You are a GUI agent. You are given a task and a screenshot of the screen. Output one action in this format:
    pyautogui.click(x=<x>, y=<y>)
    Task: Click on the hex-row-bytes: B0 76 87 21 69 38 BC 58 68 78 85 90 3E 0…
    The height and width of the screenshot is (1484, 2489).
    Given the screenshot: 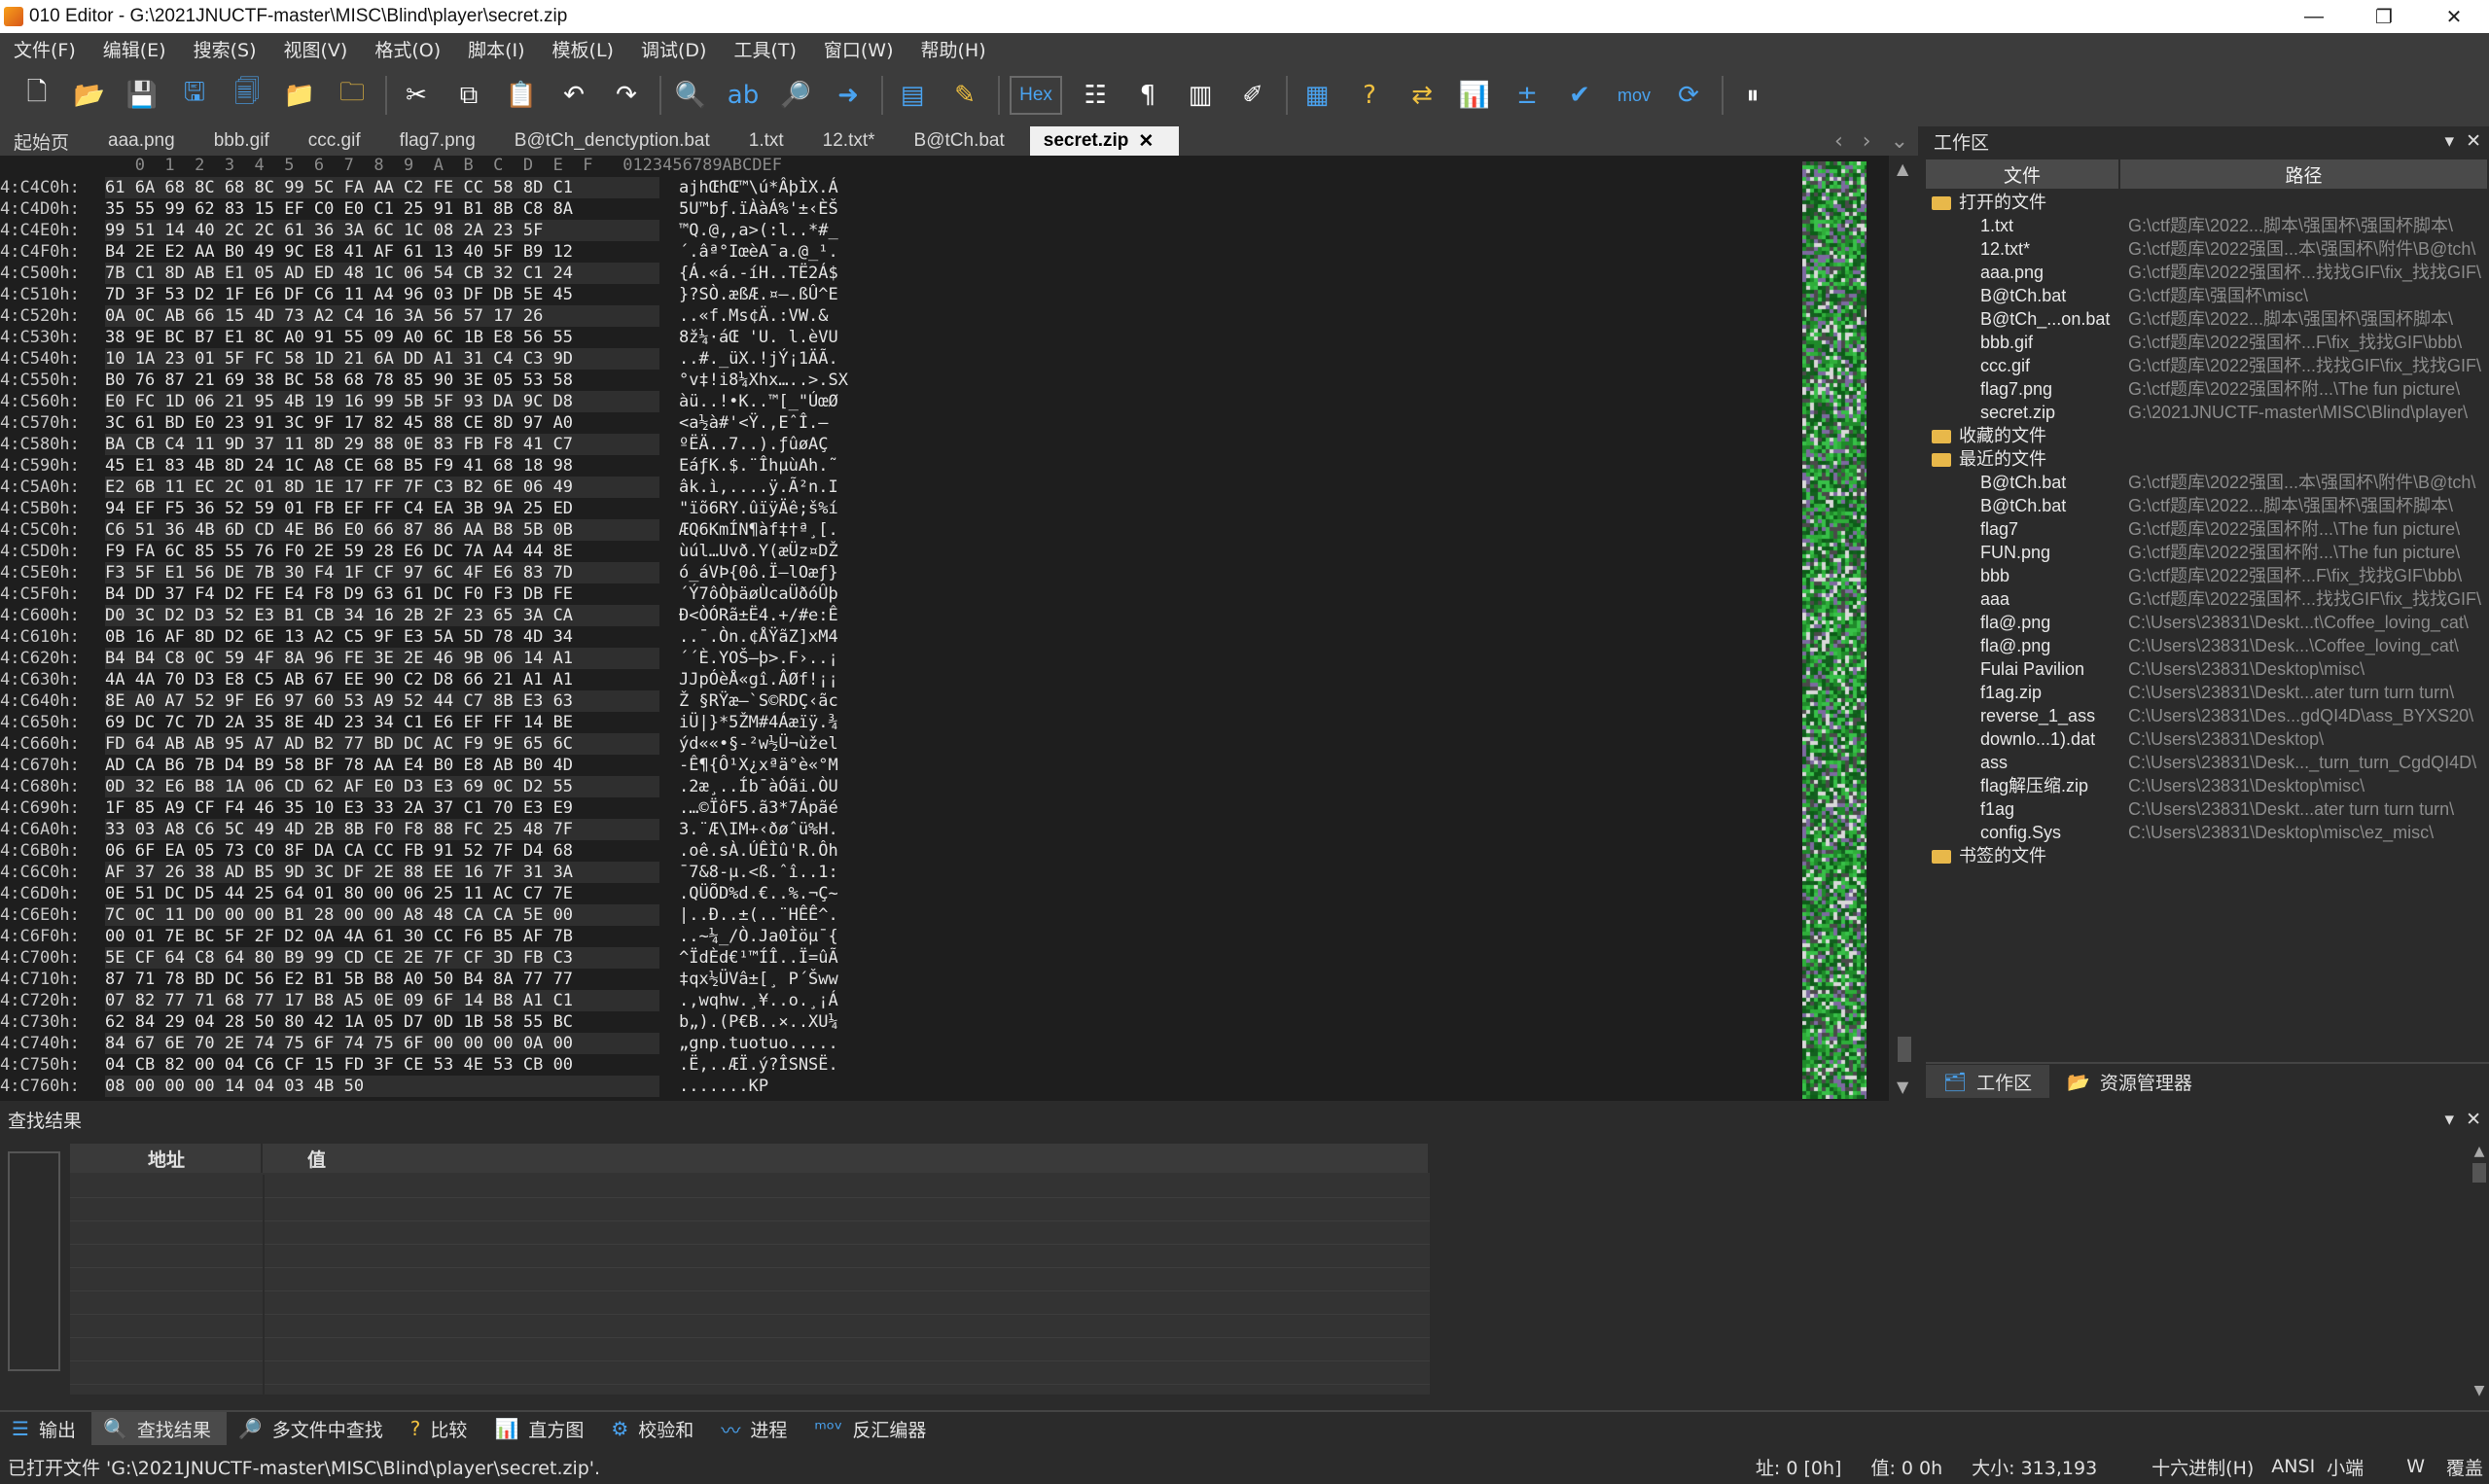 What is the action you would take?
    pyautogui.click(x=382, y=381)
    